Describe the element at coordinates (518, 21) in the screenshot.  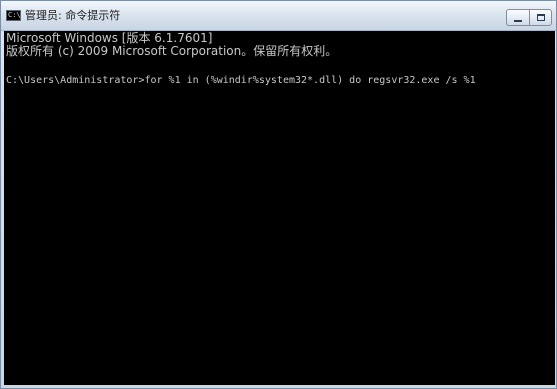
I see `minimize-icon` at that location.